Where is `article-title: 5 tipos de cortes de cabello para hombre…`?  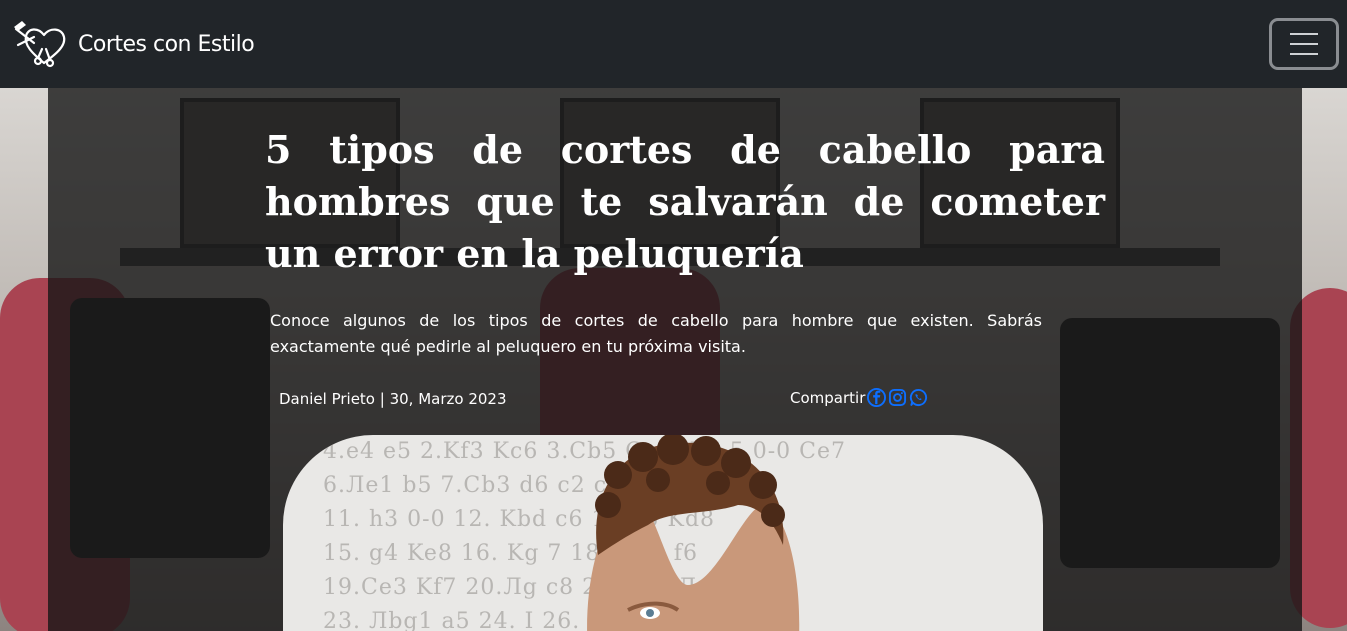
article-title: 5 tipos de cortes de cabello para hombre… is located at coordinates (685, 201).